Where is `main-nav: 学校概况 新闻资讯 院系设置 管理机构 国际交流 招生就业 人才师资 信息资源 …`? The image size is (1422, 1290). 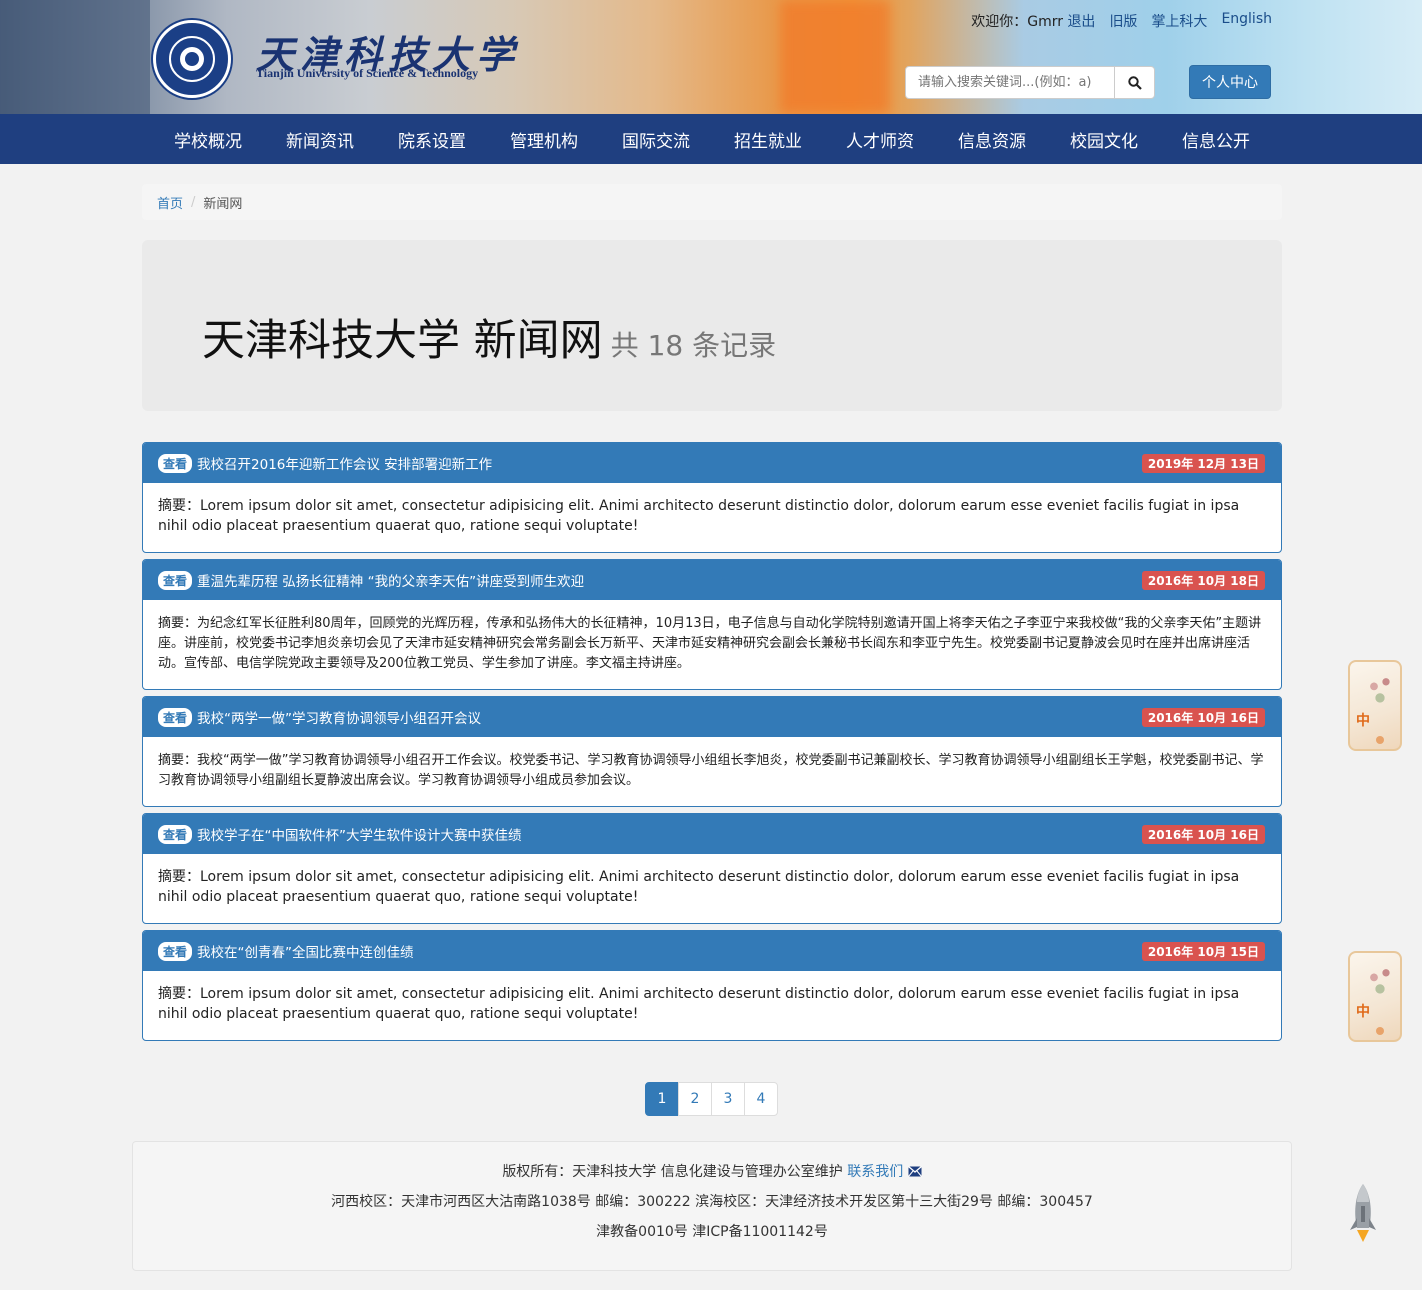 main-nav: 学校概况 新闻资讯 院系设置 管理机构 国际交流 招生就业 人才师资 信息资源 … is located at coordinates (711, 139).